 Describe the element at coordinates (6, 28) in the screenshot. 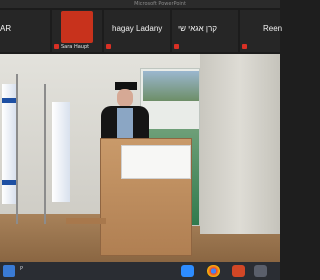

I see `participant-name: AR` at that location.